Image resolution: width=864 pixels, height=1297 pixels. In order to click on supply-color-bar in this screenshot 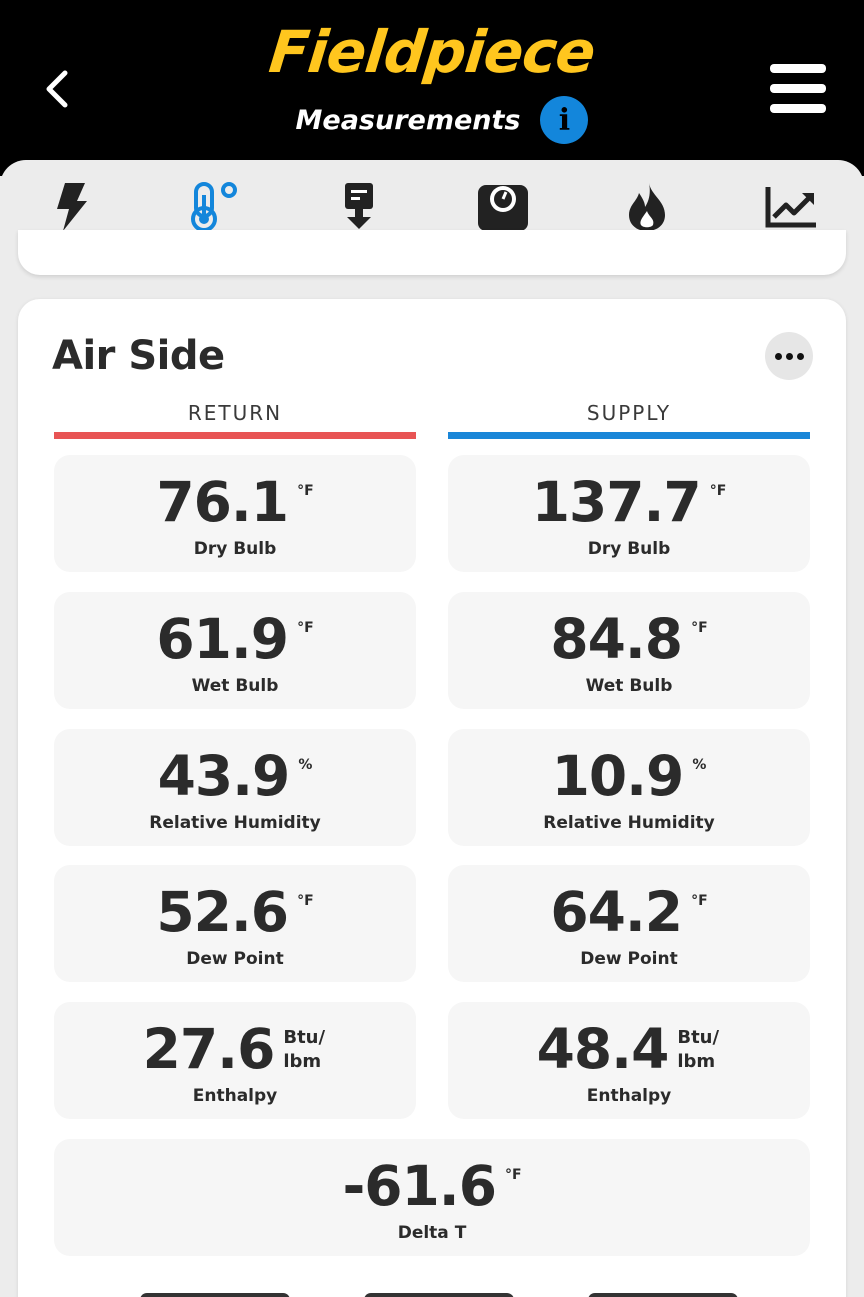, I will do `click(629, 435)`.